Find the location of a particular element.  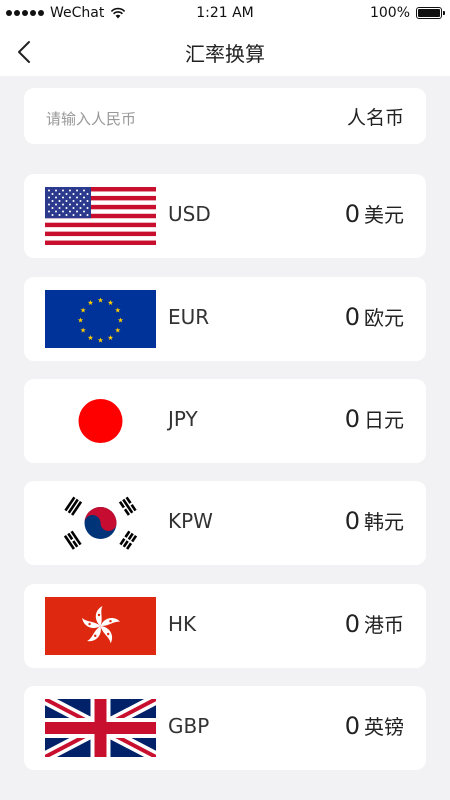

currency-unit: 美元 is located at coordinates (384, 215).